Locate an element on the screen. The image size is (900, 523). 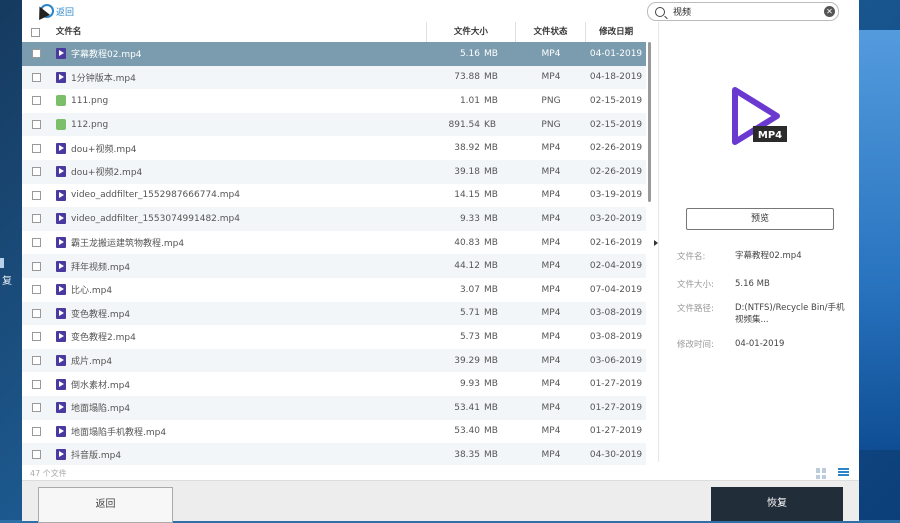
table-row: 地面塌陷手机教程.mp4 53.40 MB MP4 01-27-2019 is located at coordinates (334, 432).